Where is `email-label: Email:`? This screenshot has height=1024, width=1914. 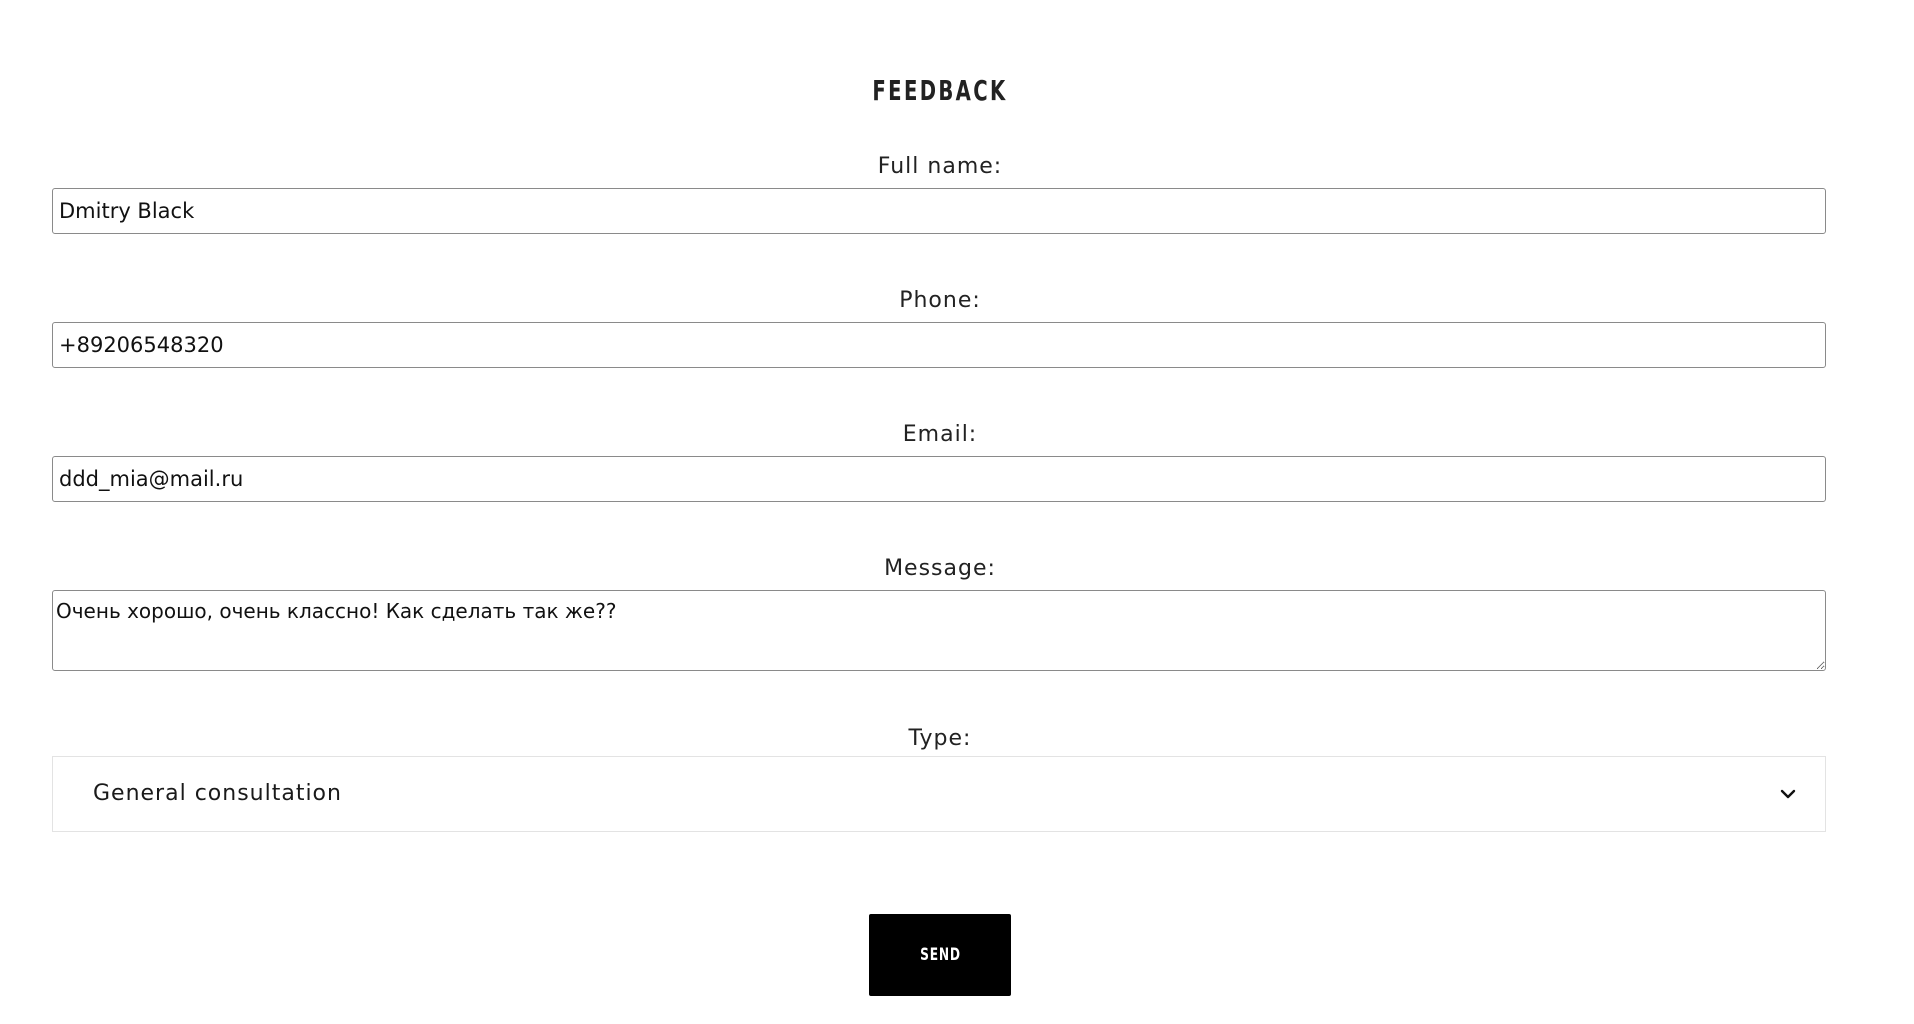
email-label: Email: is located at coordinates (940, 434).